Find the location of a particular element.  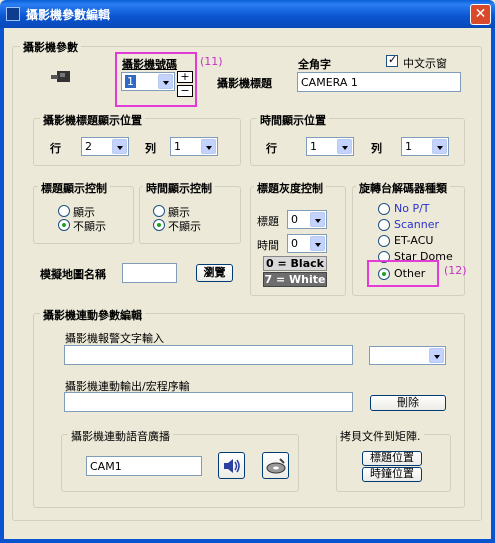

title-col-value: 1 is located at coordinates (177, 146).